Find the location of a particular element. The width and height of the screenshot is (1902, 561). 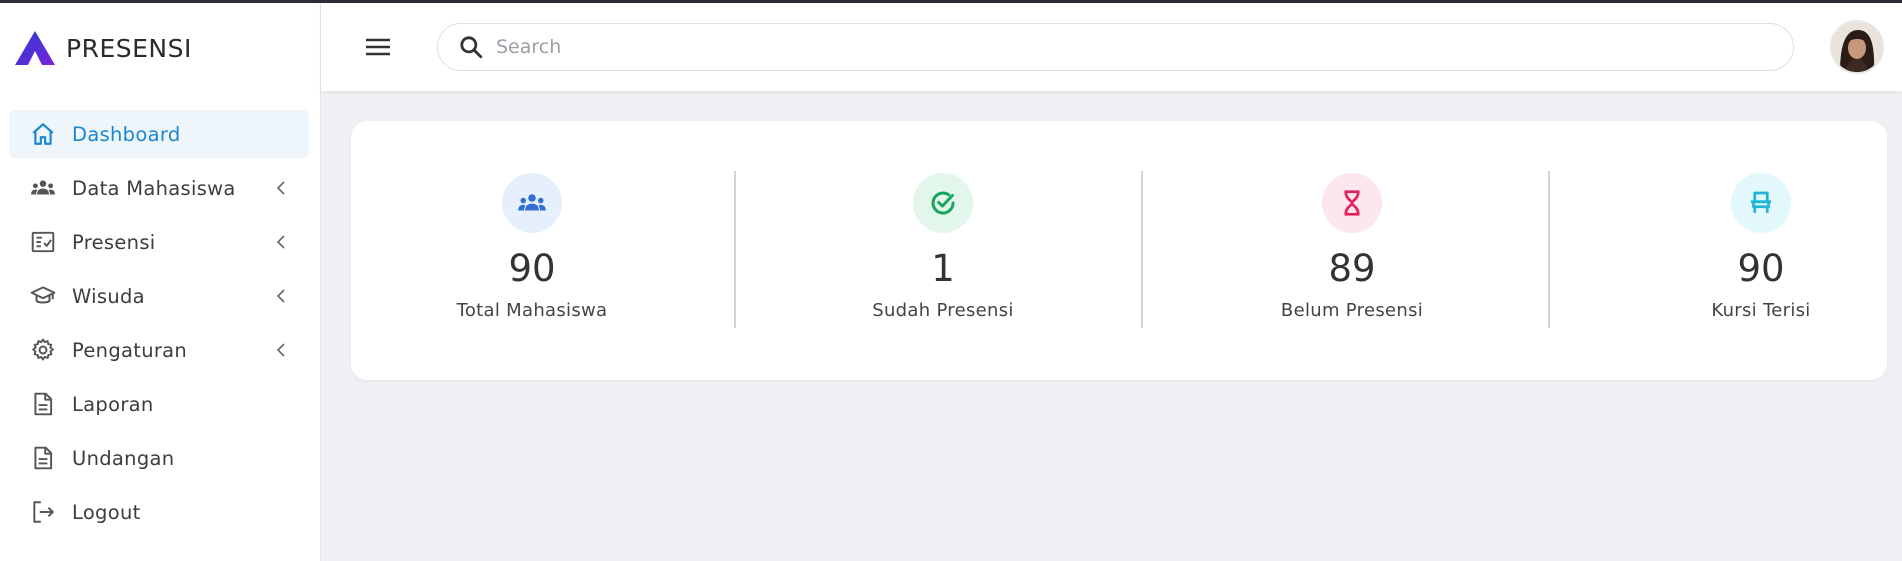

stat-label: Kursi Terisi is located at coordinates (1761, 310).